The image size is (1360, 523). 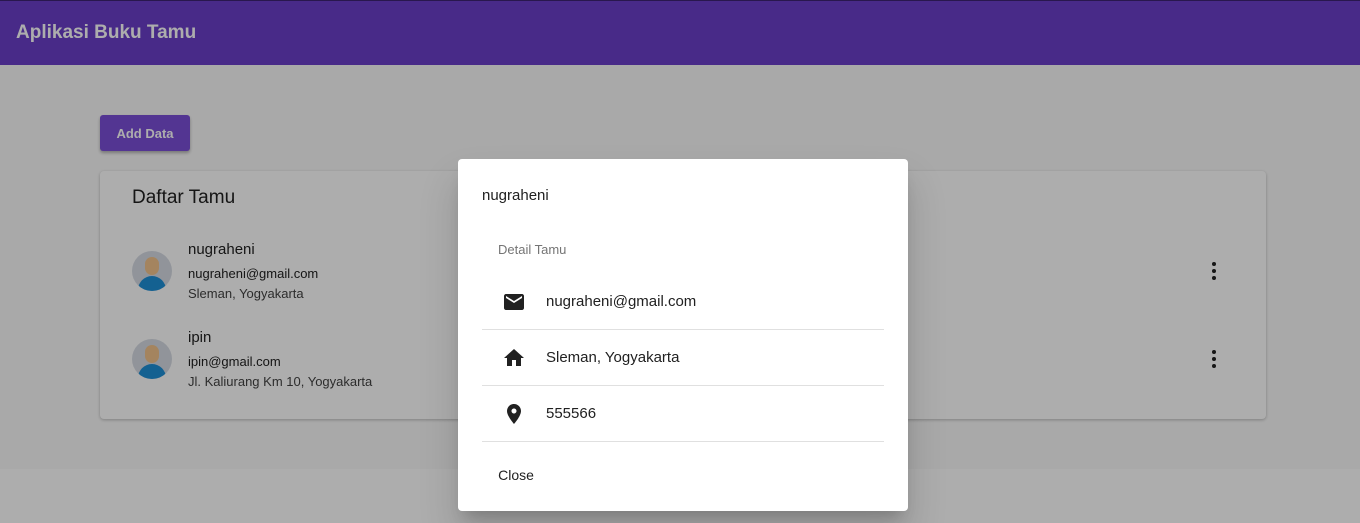 I want to click on detail-row-email: nugraheni@gmail.com, so click(x=683, y=302).